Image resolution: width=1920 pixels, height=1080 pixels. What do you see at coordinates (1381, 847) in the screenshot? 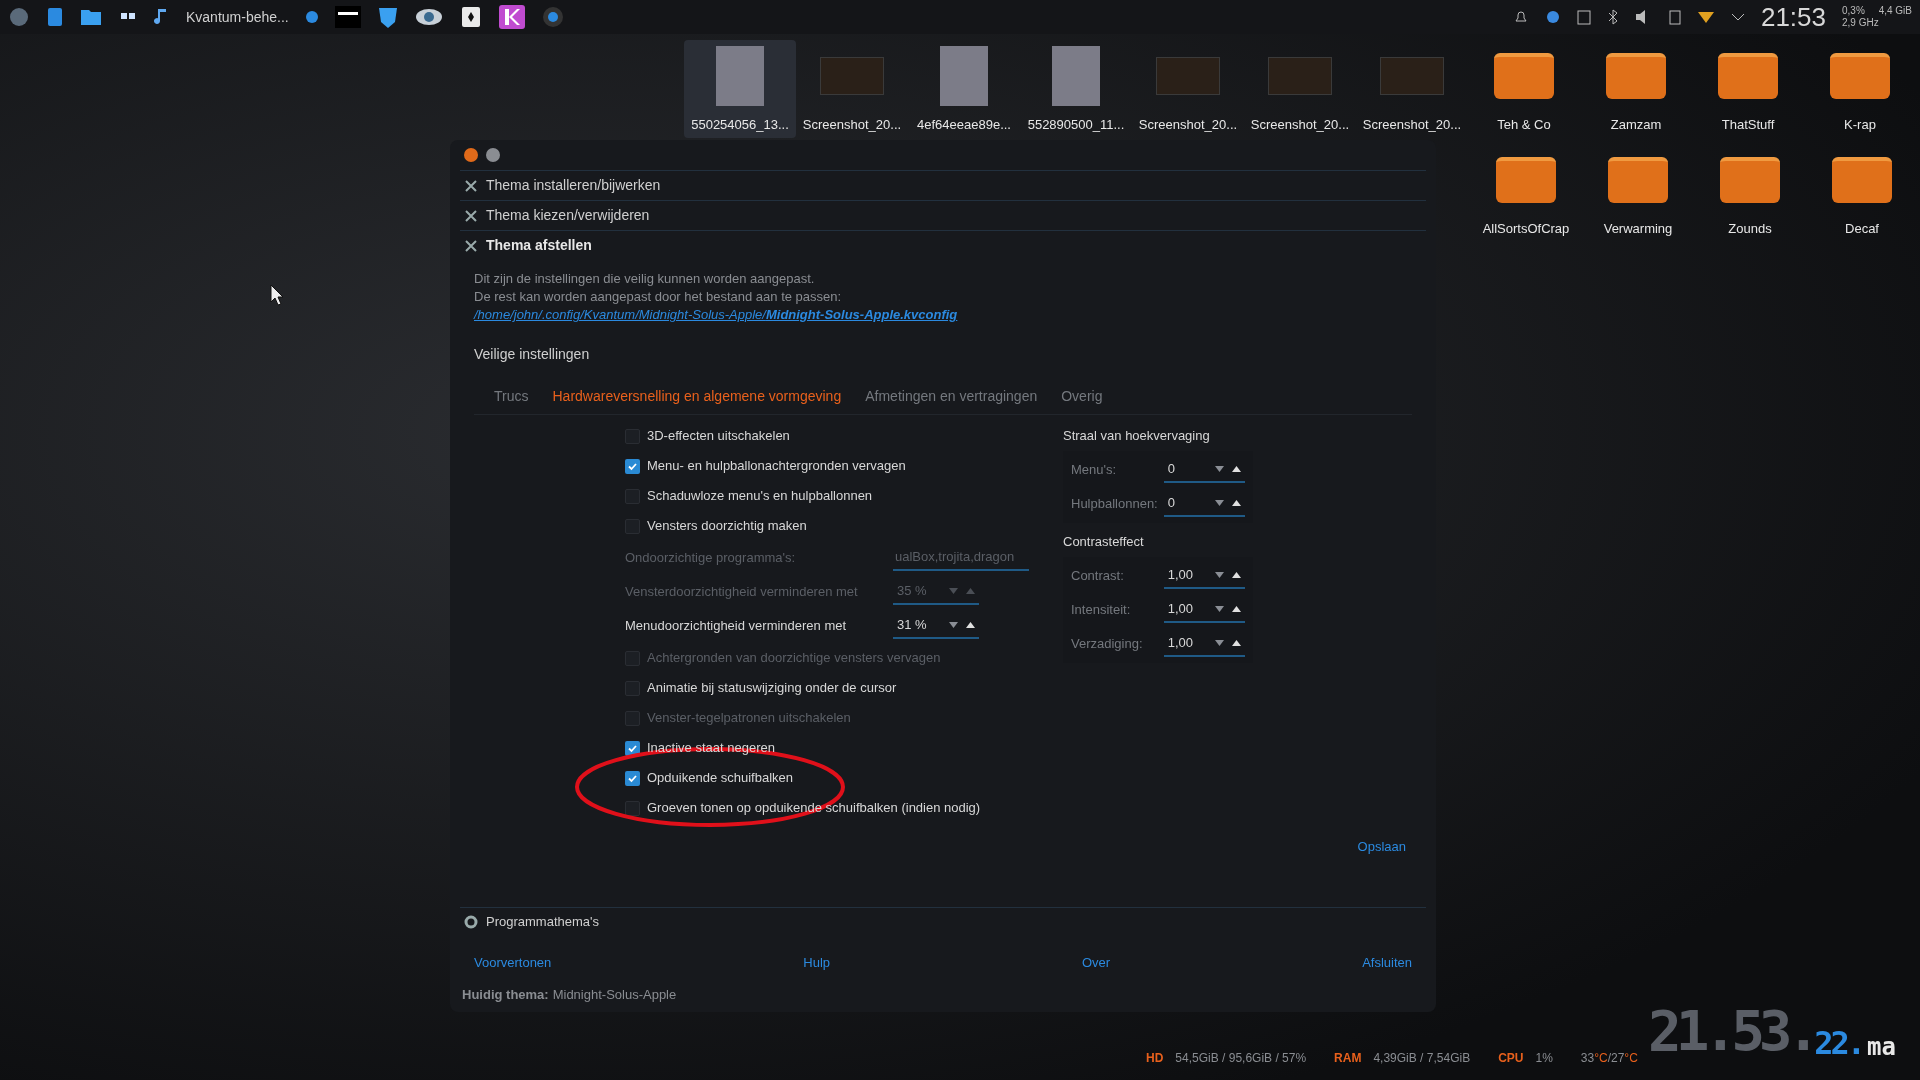
I see `save-button: Opslaan` at bounding box center [1381, 847].